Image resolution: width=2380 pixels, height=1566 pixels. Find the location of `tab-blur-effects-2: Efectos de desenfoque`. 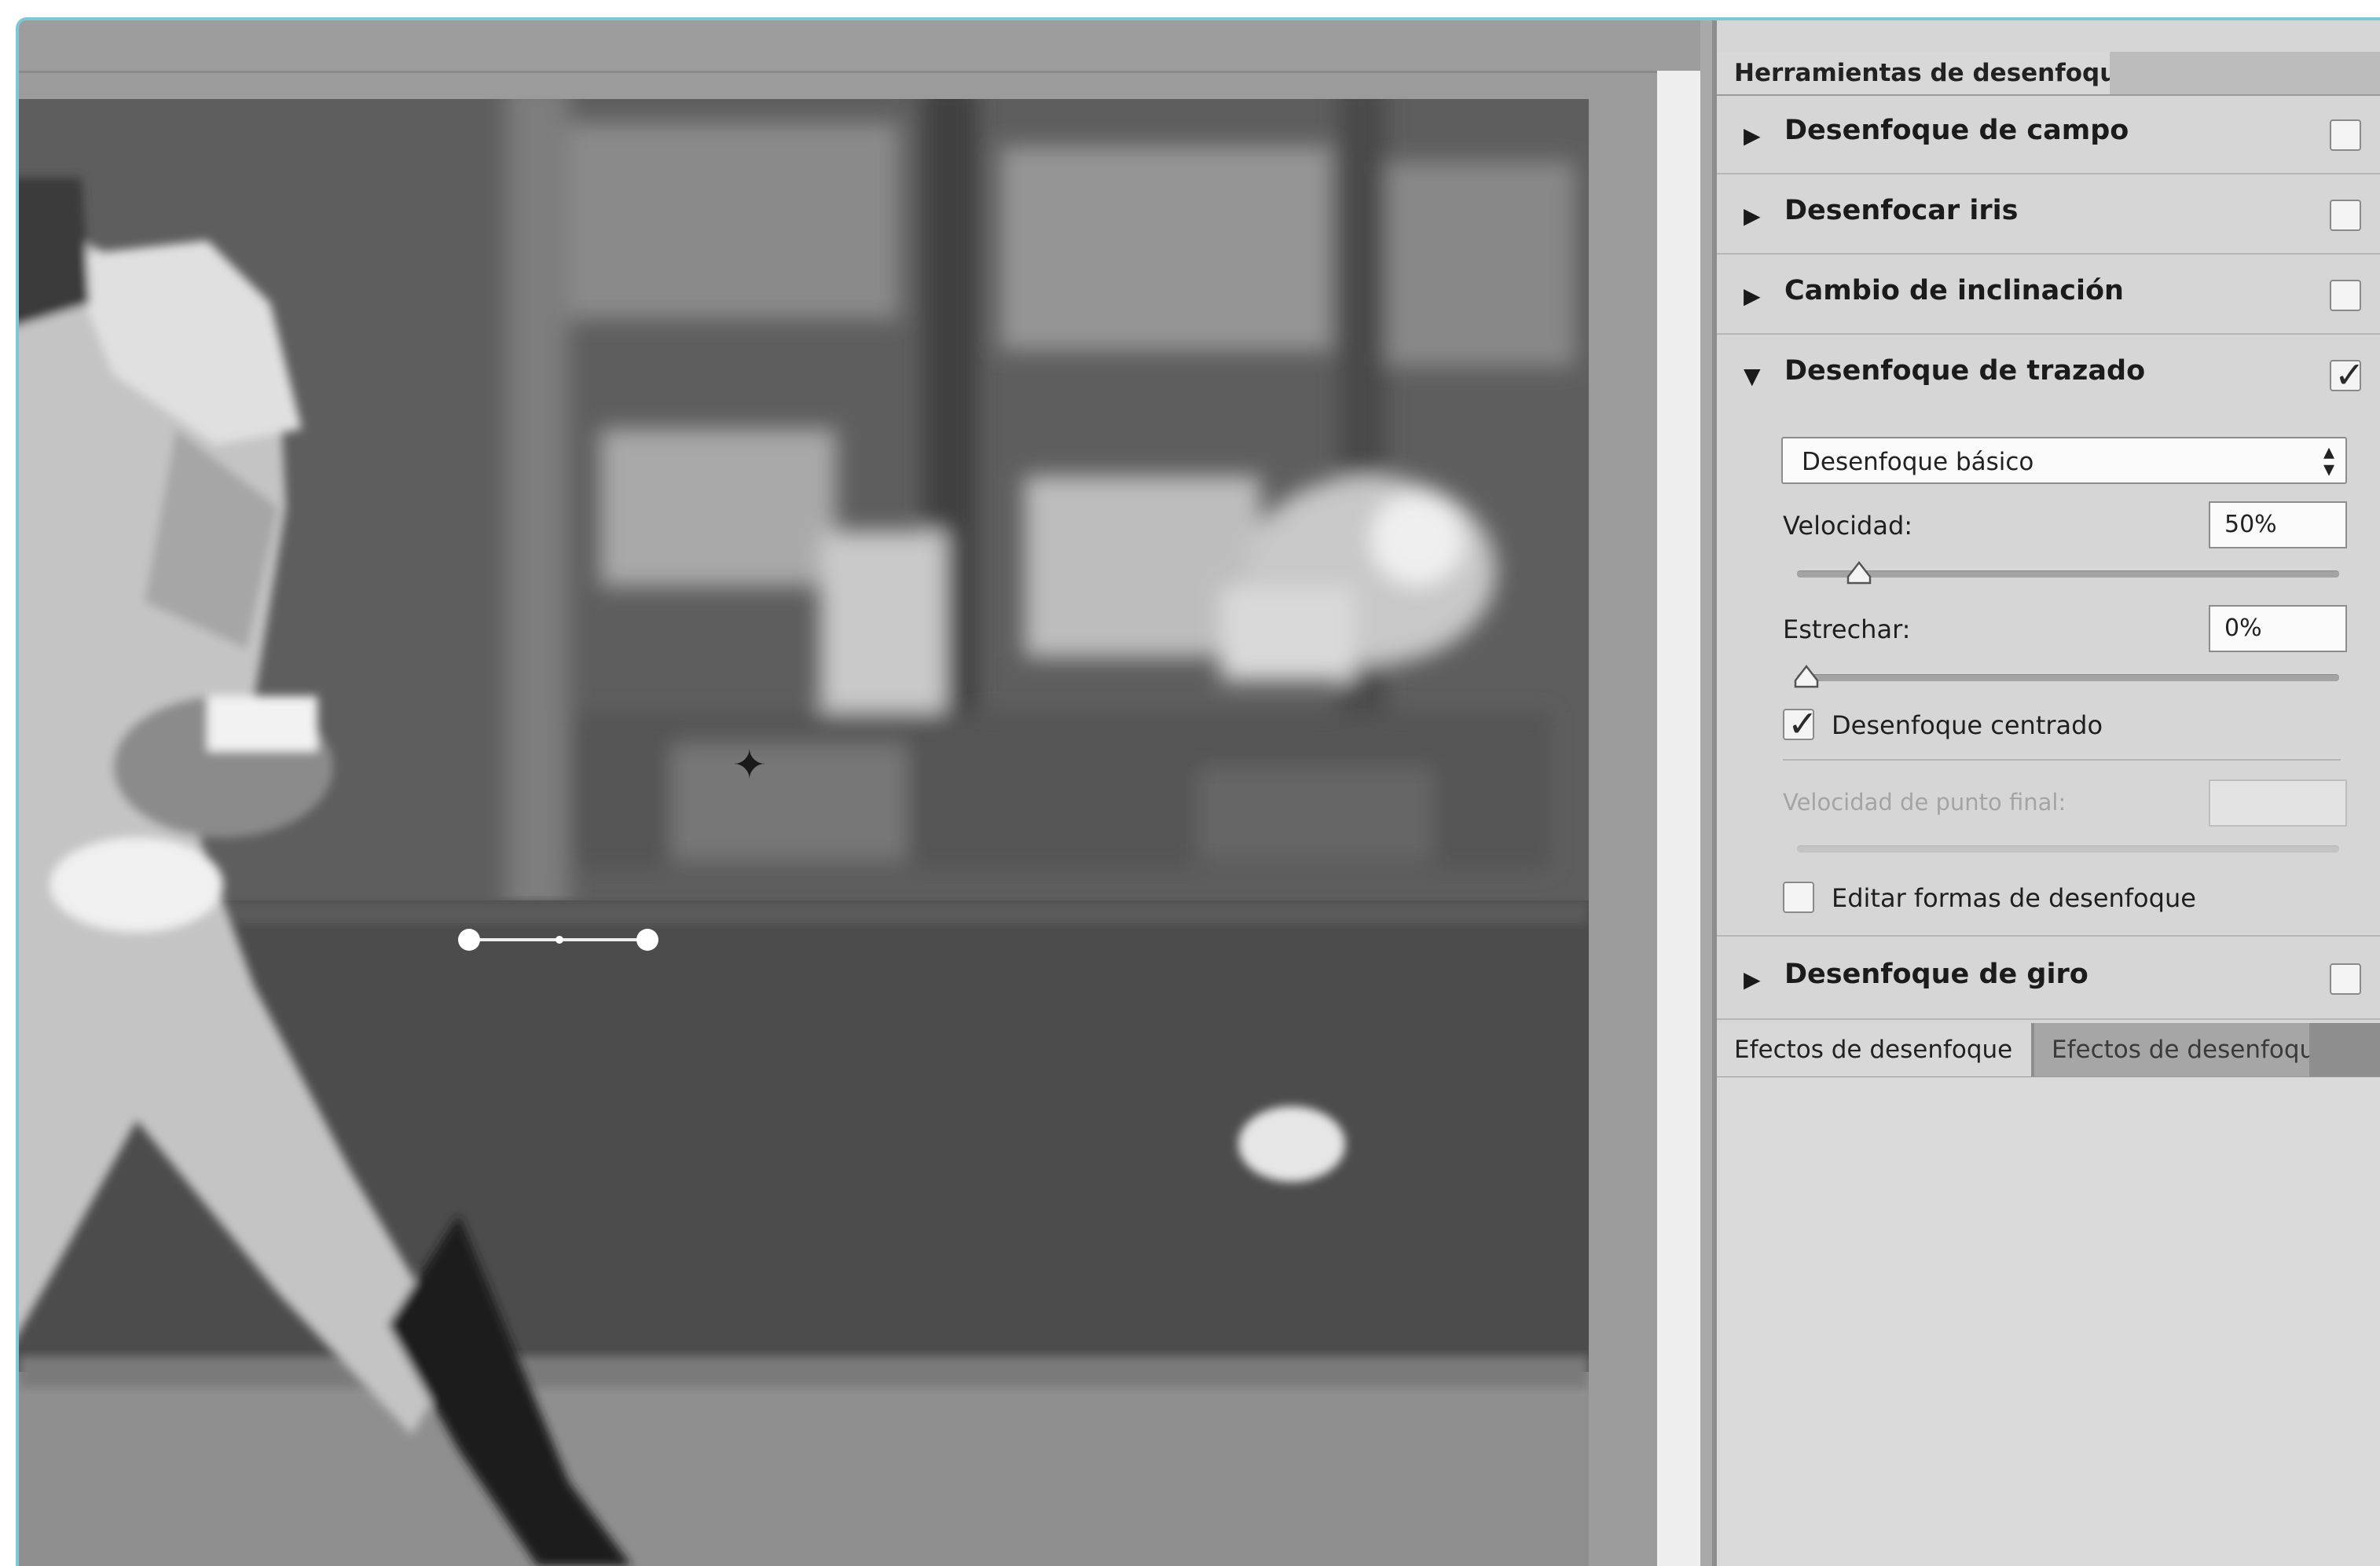

tab-blur-effects-2: Efectos de desenfoque is located at coordinates (2171, 1049).